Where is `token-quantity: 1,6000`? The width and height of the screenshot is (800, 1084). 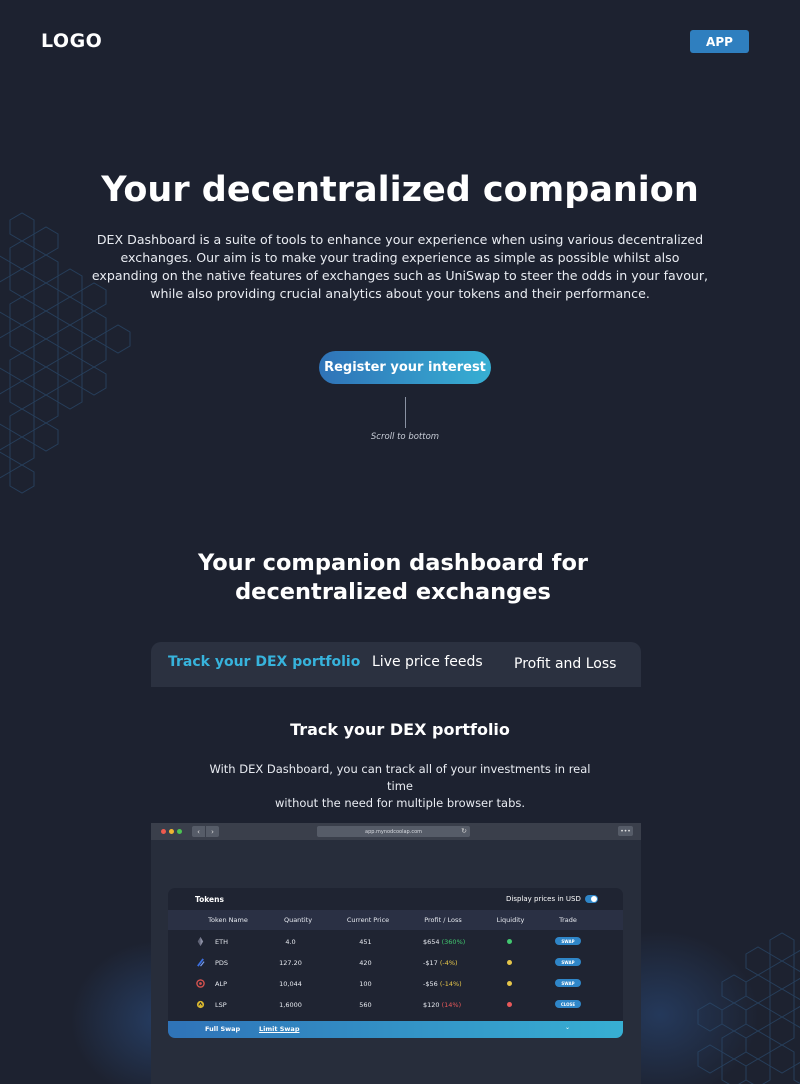
token-quantity: 1,6000 is located at coordinates (290, 1005).